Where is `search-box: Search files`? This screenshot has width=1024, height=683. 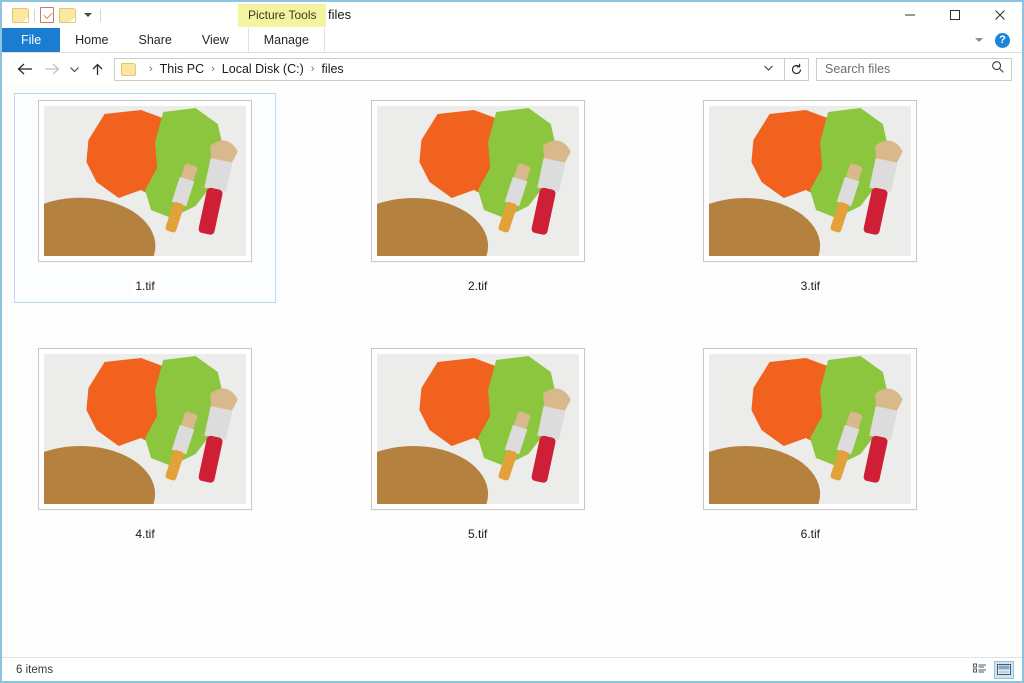
search-box: Search files is located at coordinates (914, 69).